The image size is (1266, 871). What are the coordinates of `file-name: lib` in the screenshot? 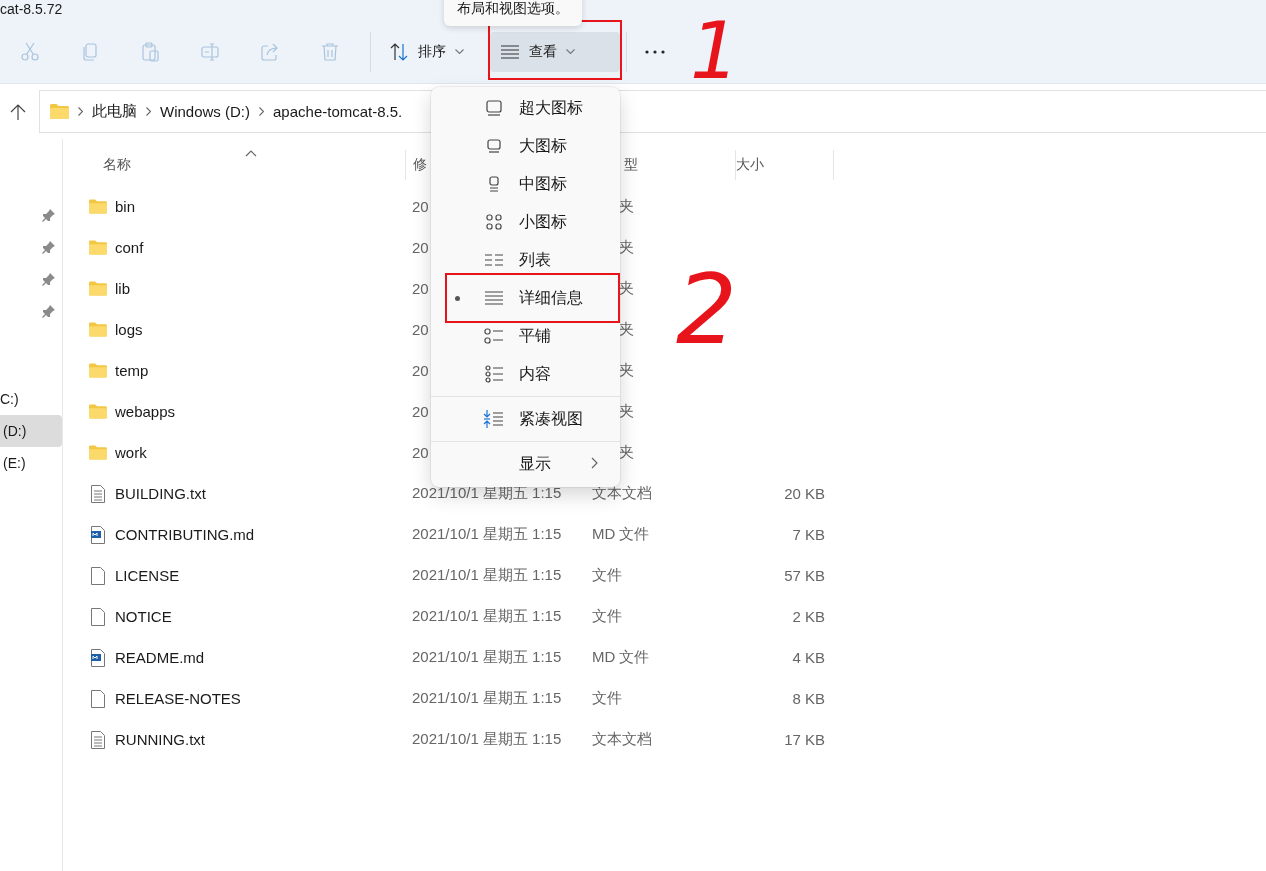 It's located at (122, 288).